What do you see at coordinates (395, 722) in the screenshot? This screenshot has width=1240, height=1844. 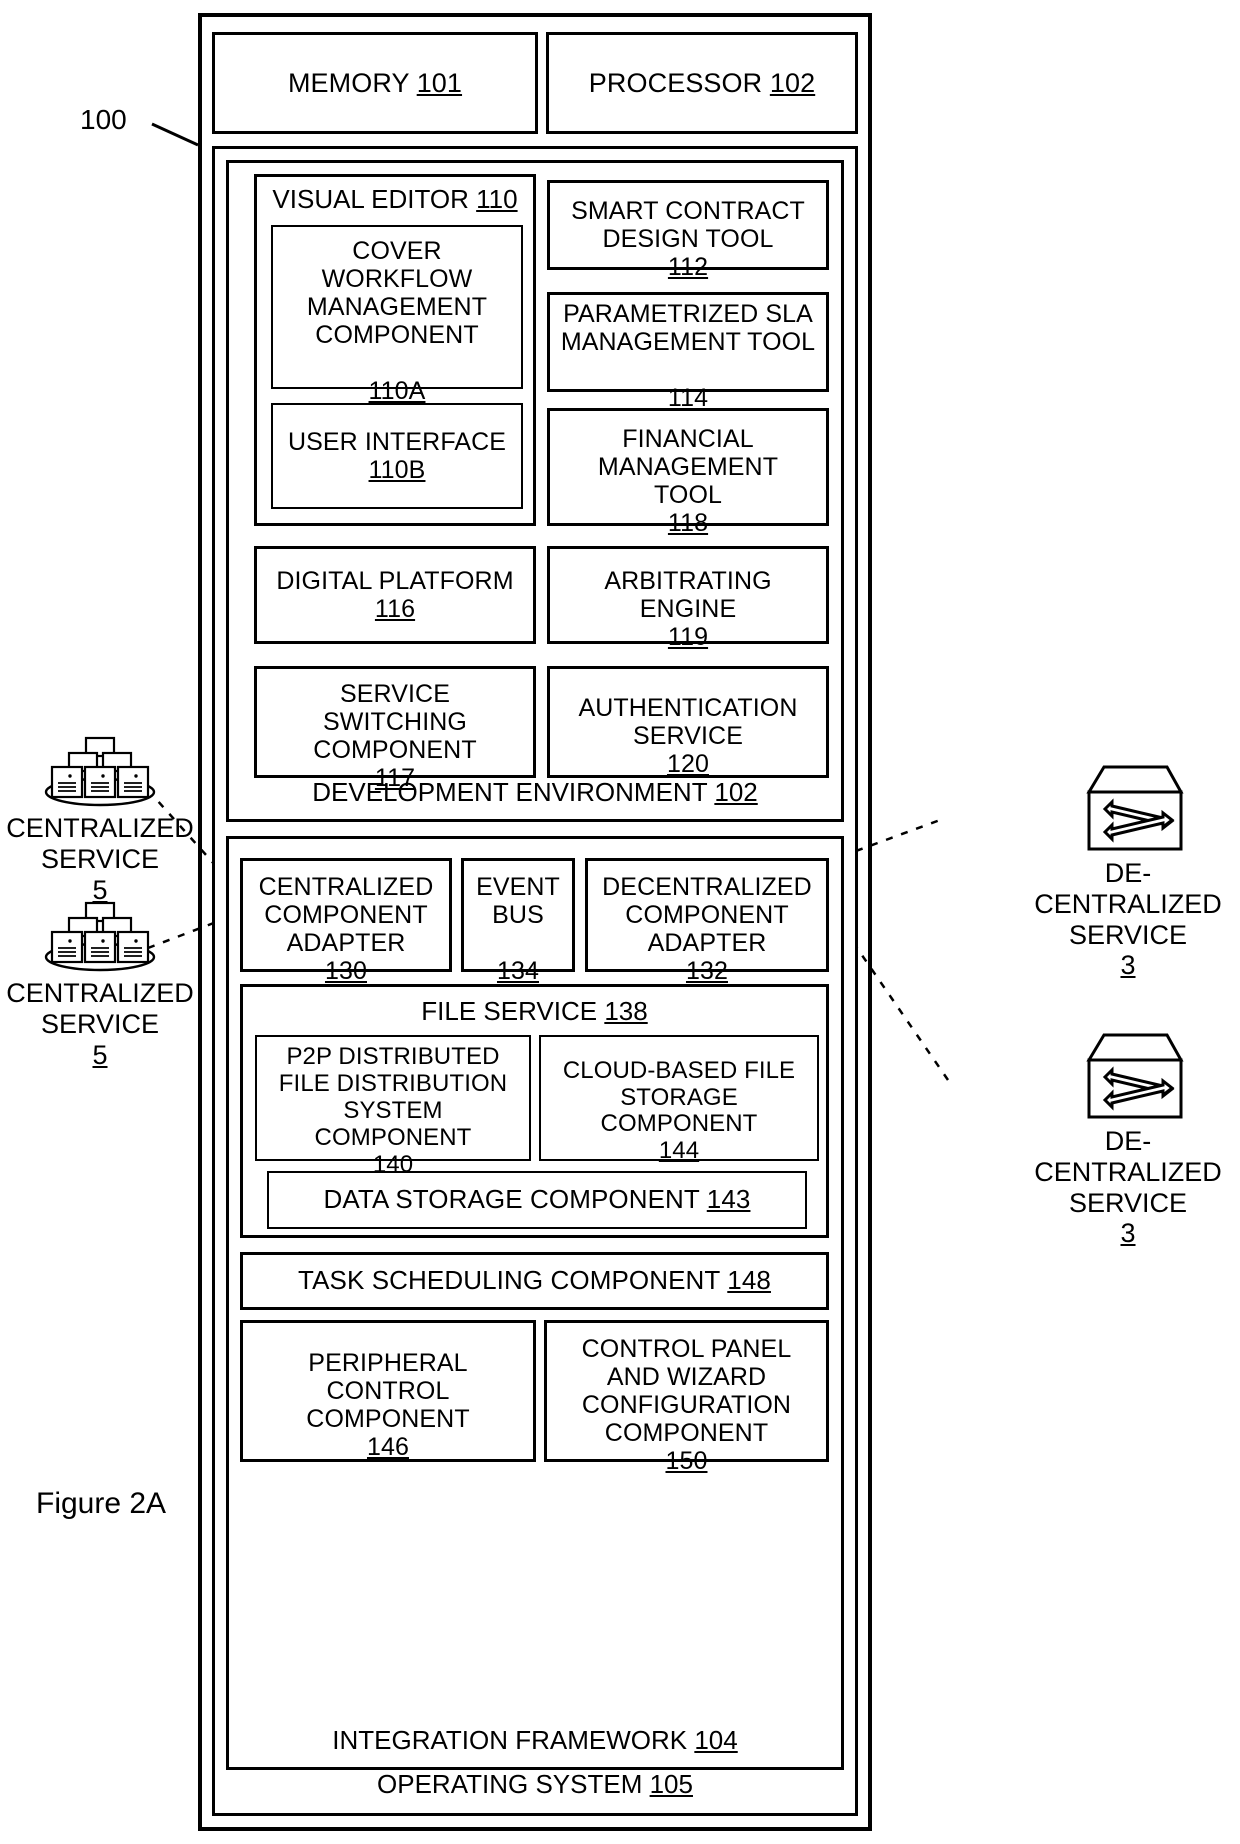 I see `service-switching-component-label: SERVICE SWITCHING COMPONENT` at bounding box center [395, 722].